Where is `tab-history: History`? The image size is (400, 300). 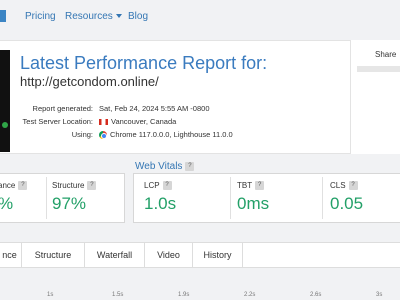
tab-history: History is located at coordinates (218, 255).